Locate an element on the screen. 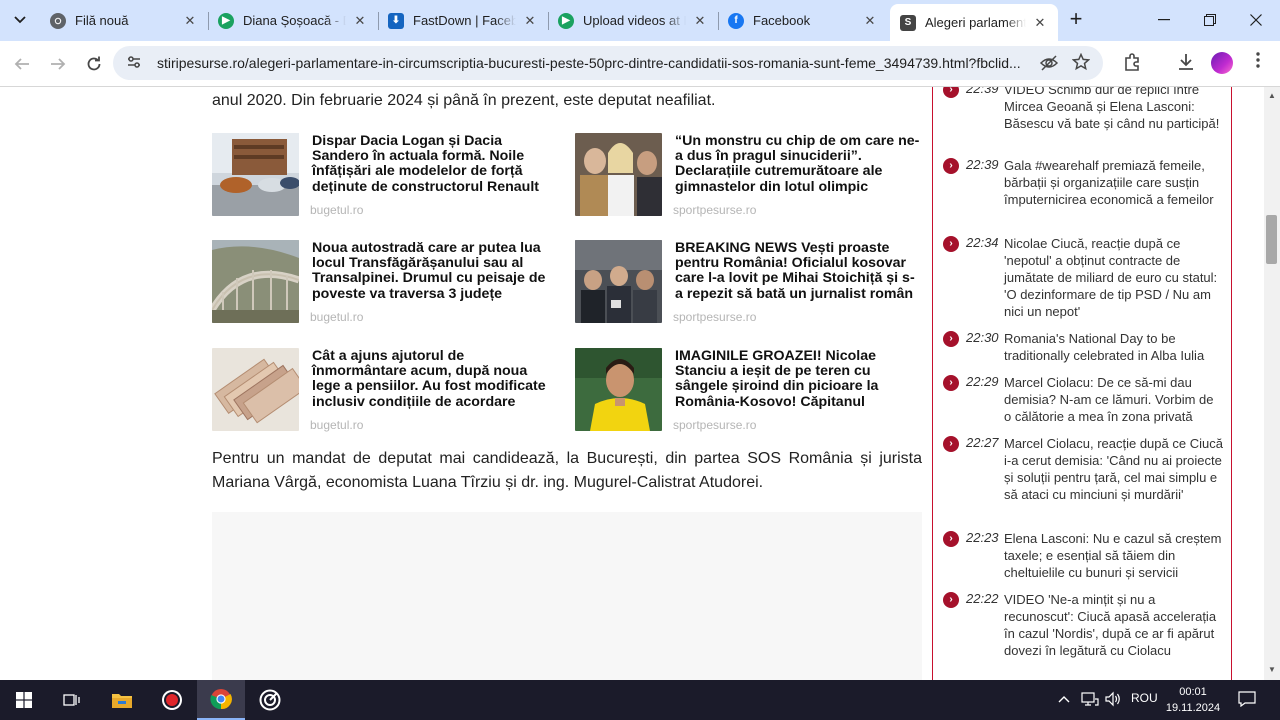  scrollbar-thumb is located at coordinates (1271, 239).